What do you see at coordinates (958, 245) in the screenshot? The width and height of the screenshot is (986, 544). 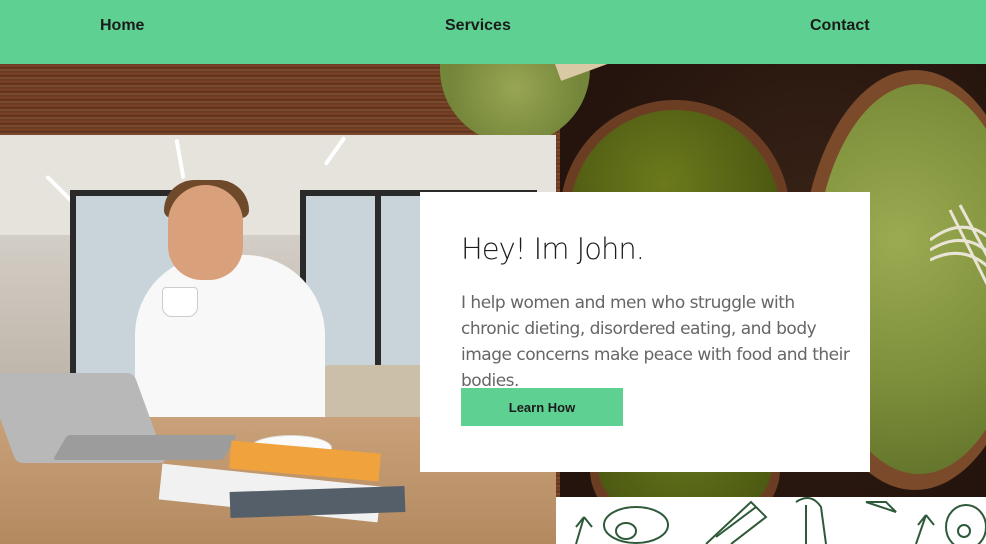 I see `whisk-icon` at bounding box center [958, 245].